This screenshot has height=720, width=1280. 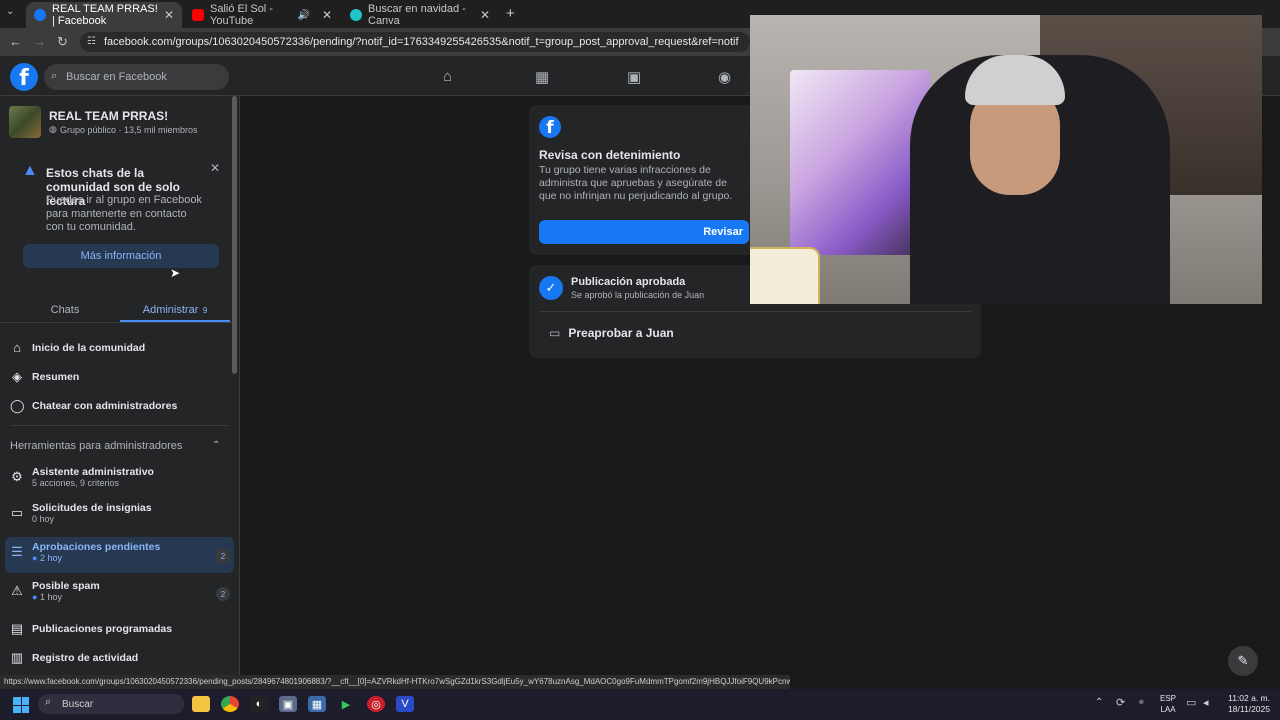 What do you see at coordinates (111, 704) in the screenshot?
I see `taskbar-search: Buscar` at bounding box center [111, 704].